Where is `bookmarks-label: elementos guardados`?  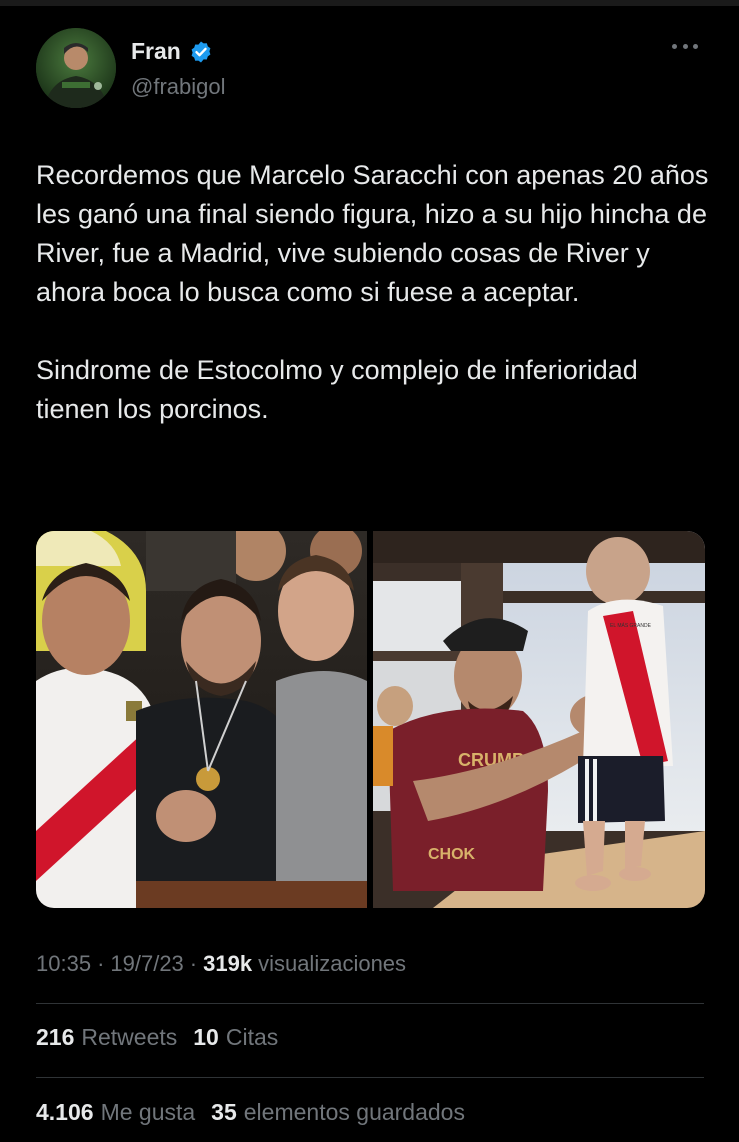
bookmarks-label: elementos guardados is located at coordinates (354, 1112).